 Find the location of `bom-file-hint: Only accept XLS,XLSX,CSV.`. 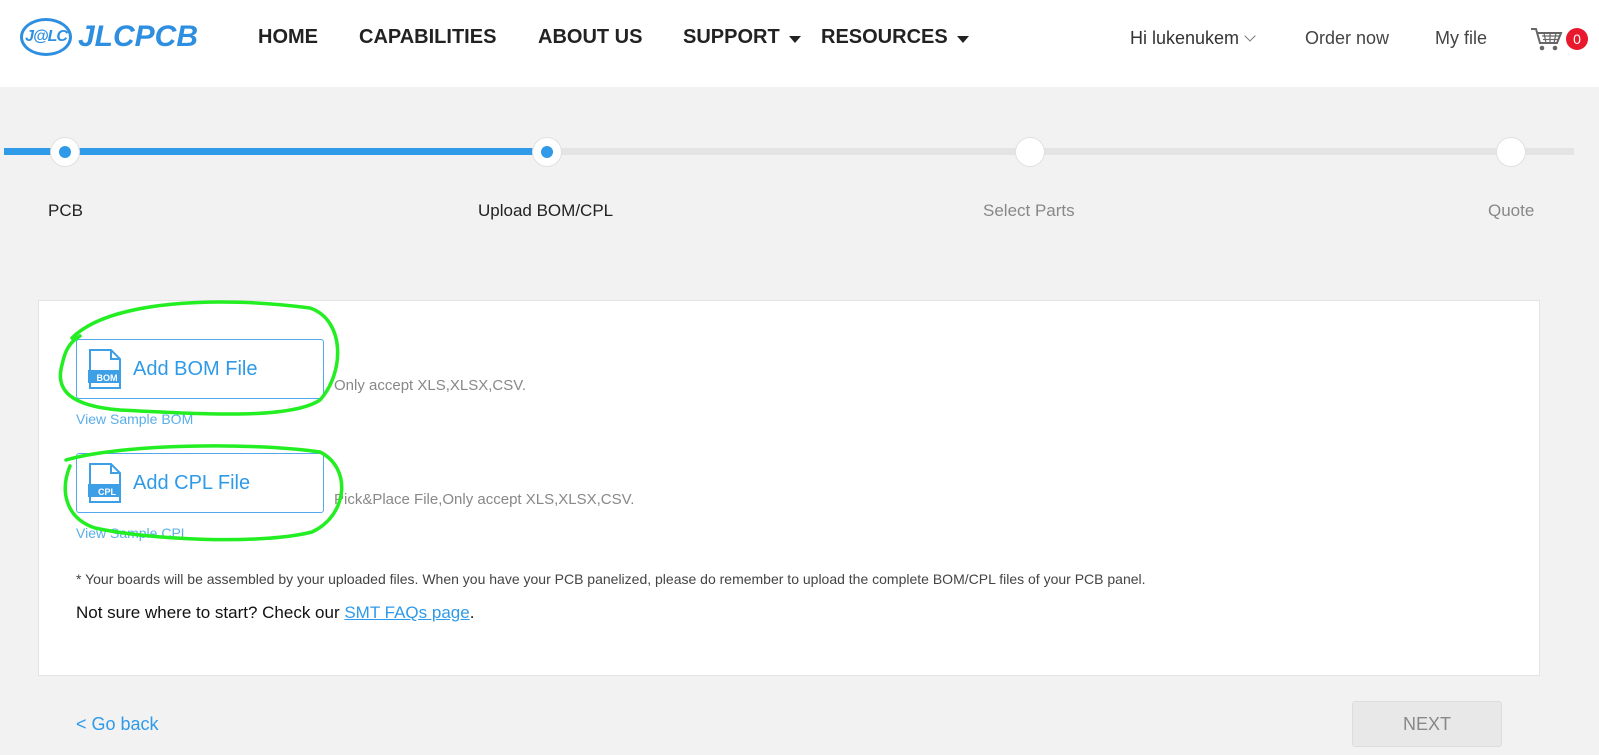

bom-file-hint: Only accept XLS,XLSX,CSV. is located at coordinates (430, 385).